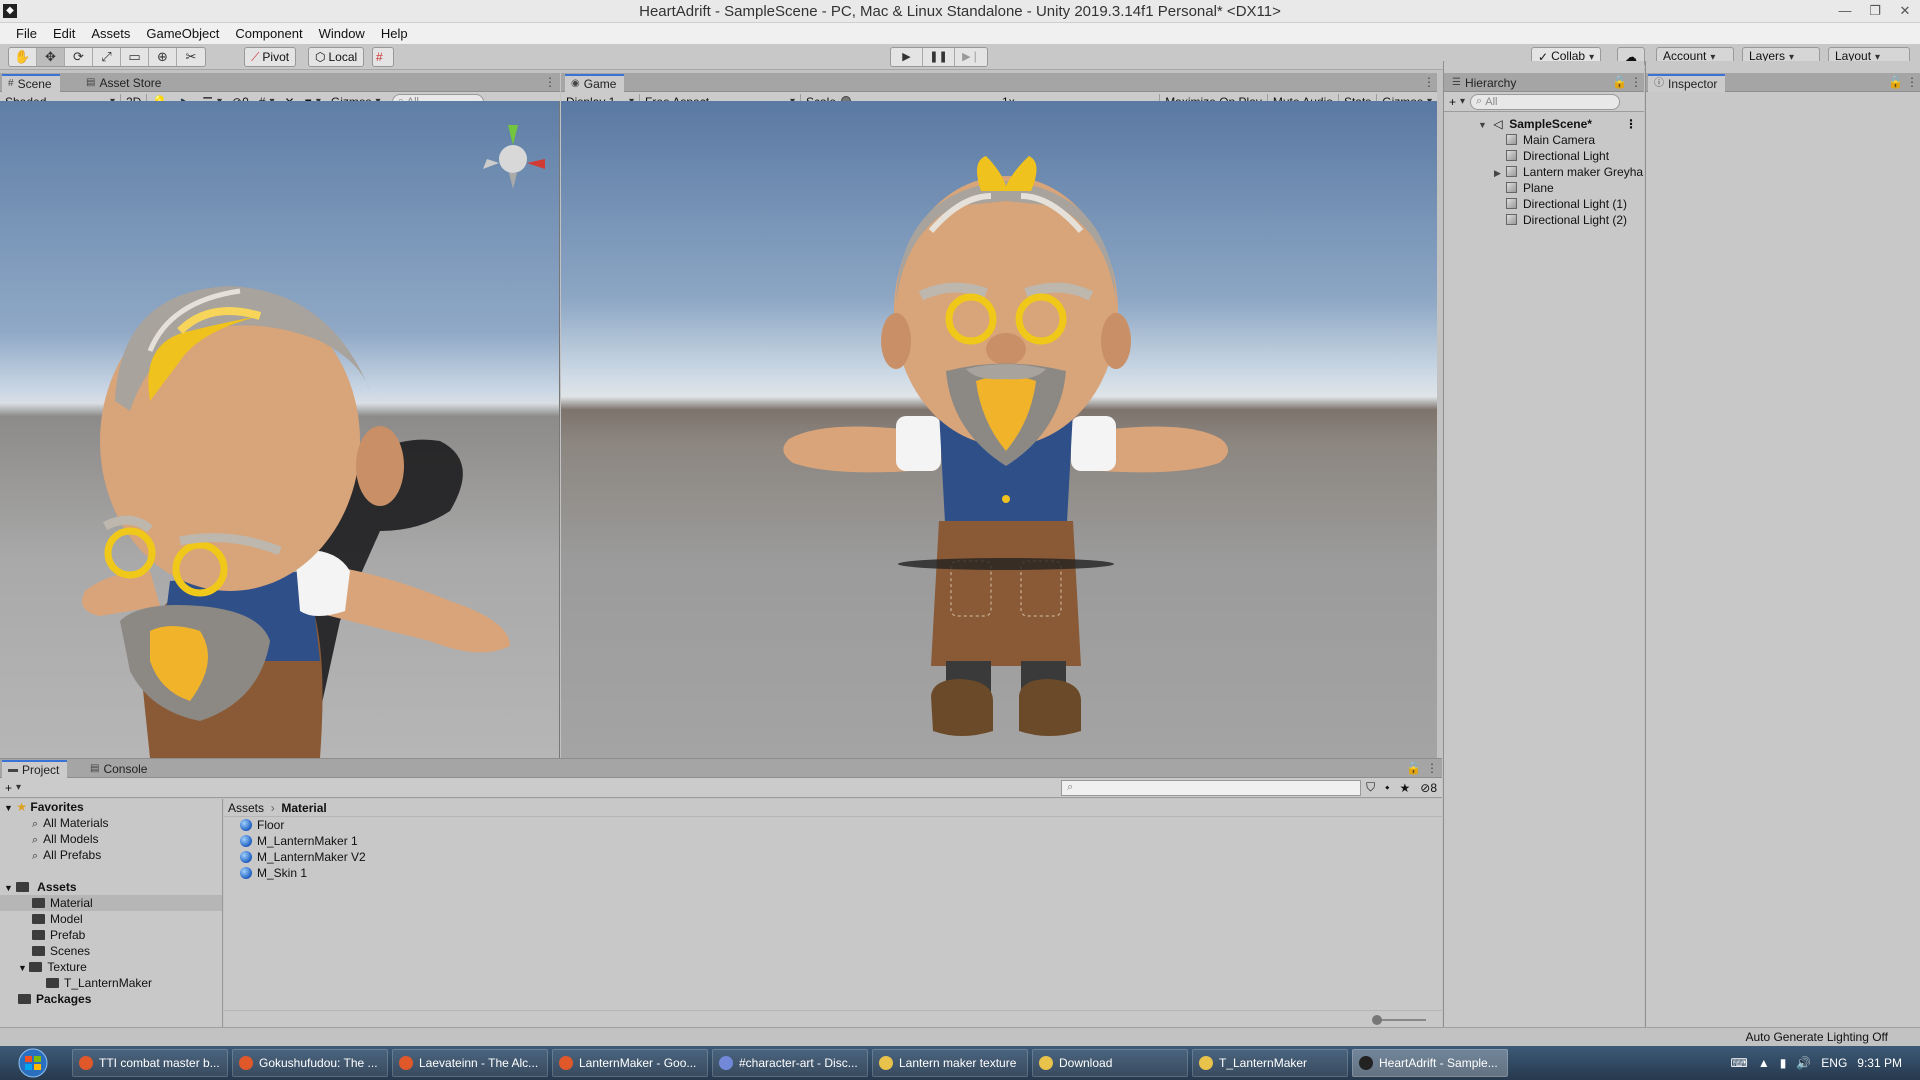 The image size is (1920, 1080). Describe the element at coordinates (1404, 788) in the screenshot. I see `favorite-star-icon: ★` at that location.